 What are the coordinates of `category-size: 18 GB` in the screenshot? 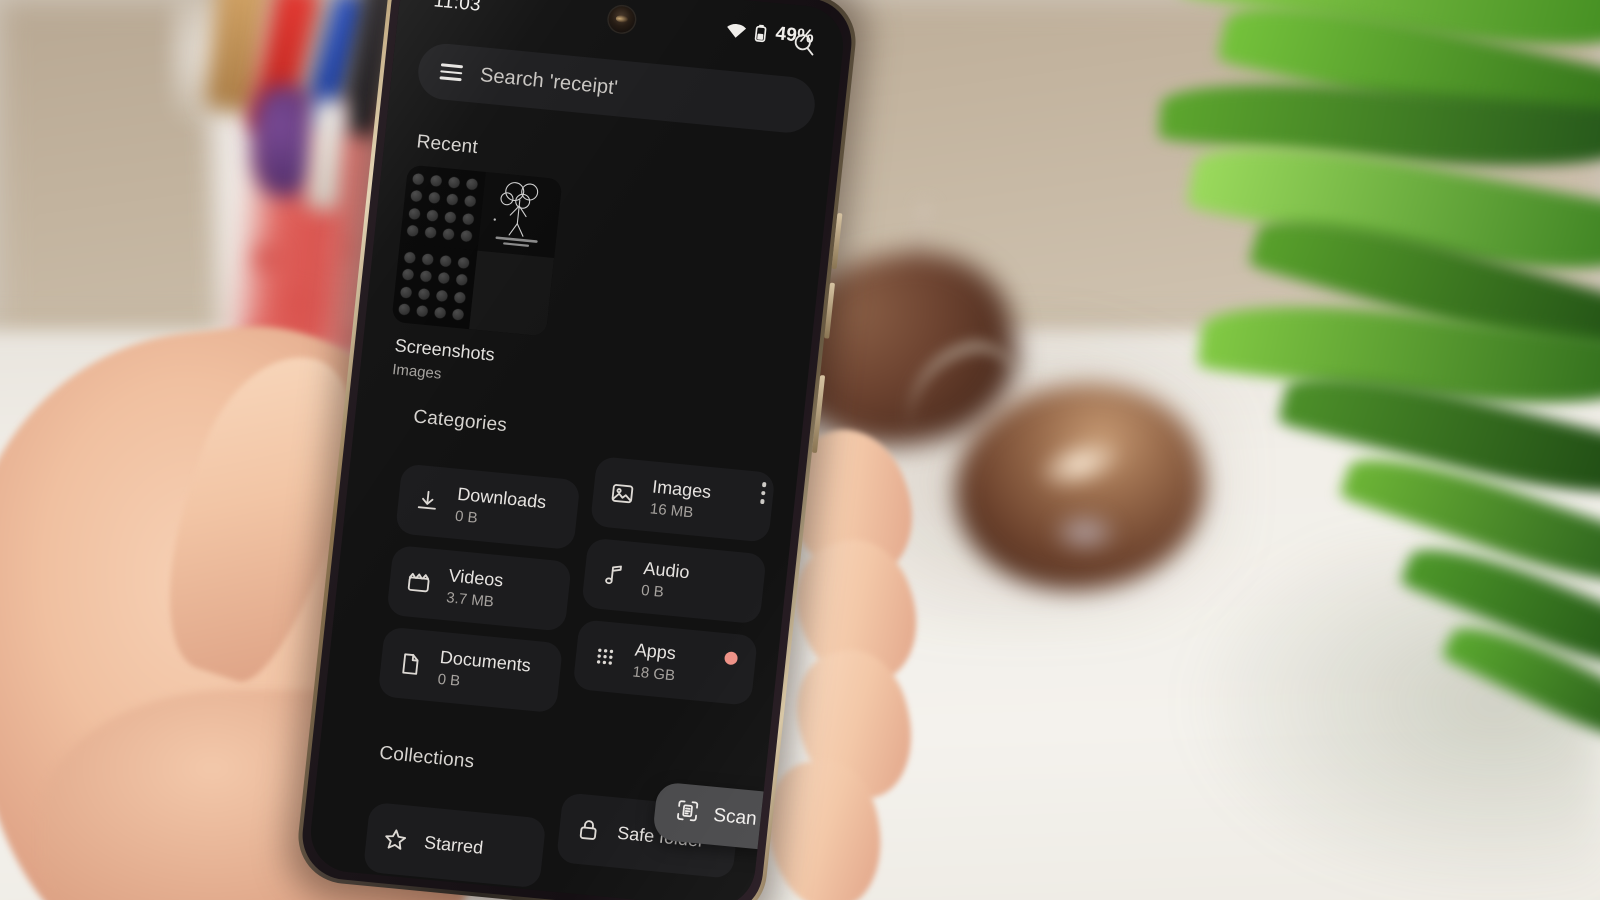 It's located at (653, 673).